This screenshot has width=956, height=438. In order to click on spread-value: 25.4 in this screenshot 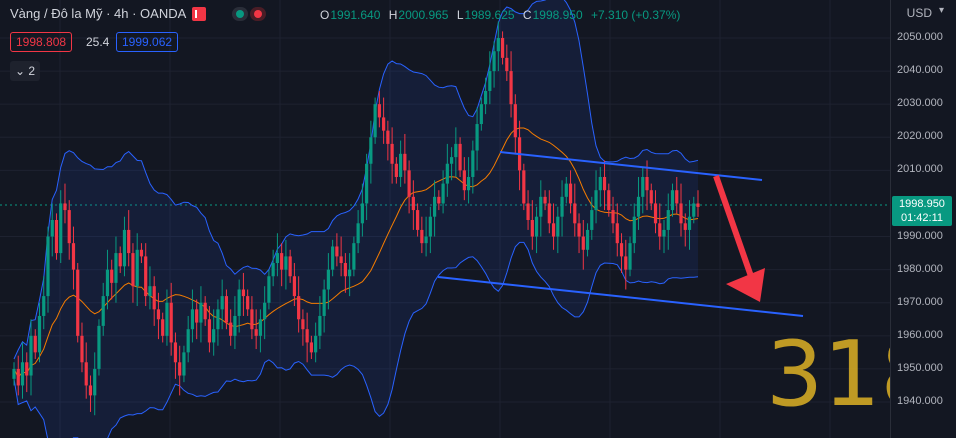, I will do `click(98, 42)`.